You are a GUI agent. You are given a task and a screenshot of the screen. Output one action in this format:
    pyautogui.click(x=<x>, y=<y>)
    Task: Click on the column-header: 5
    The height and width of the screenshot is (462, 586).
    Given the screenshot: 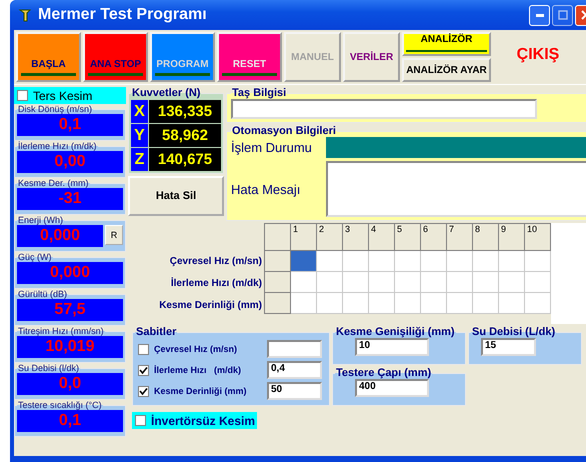 What is the action you would take?
    pyautogui.click(x=407, y=237)
    